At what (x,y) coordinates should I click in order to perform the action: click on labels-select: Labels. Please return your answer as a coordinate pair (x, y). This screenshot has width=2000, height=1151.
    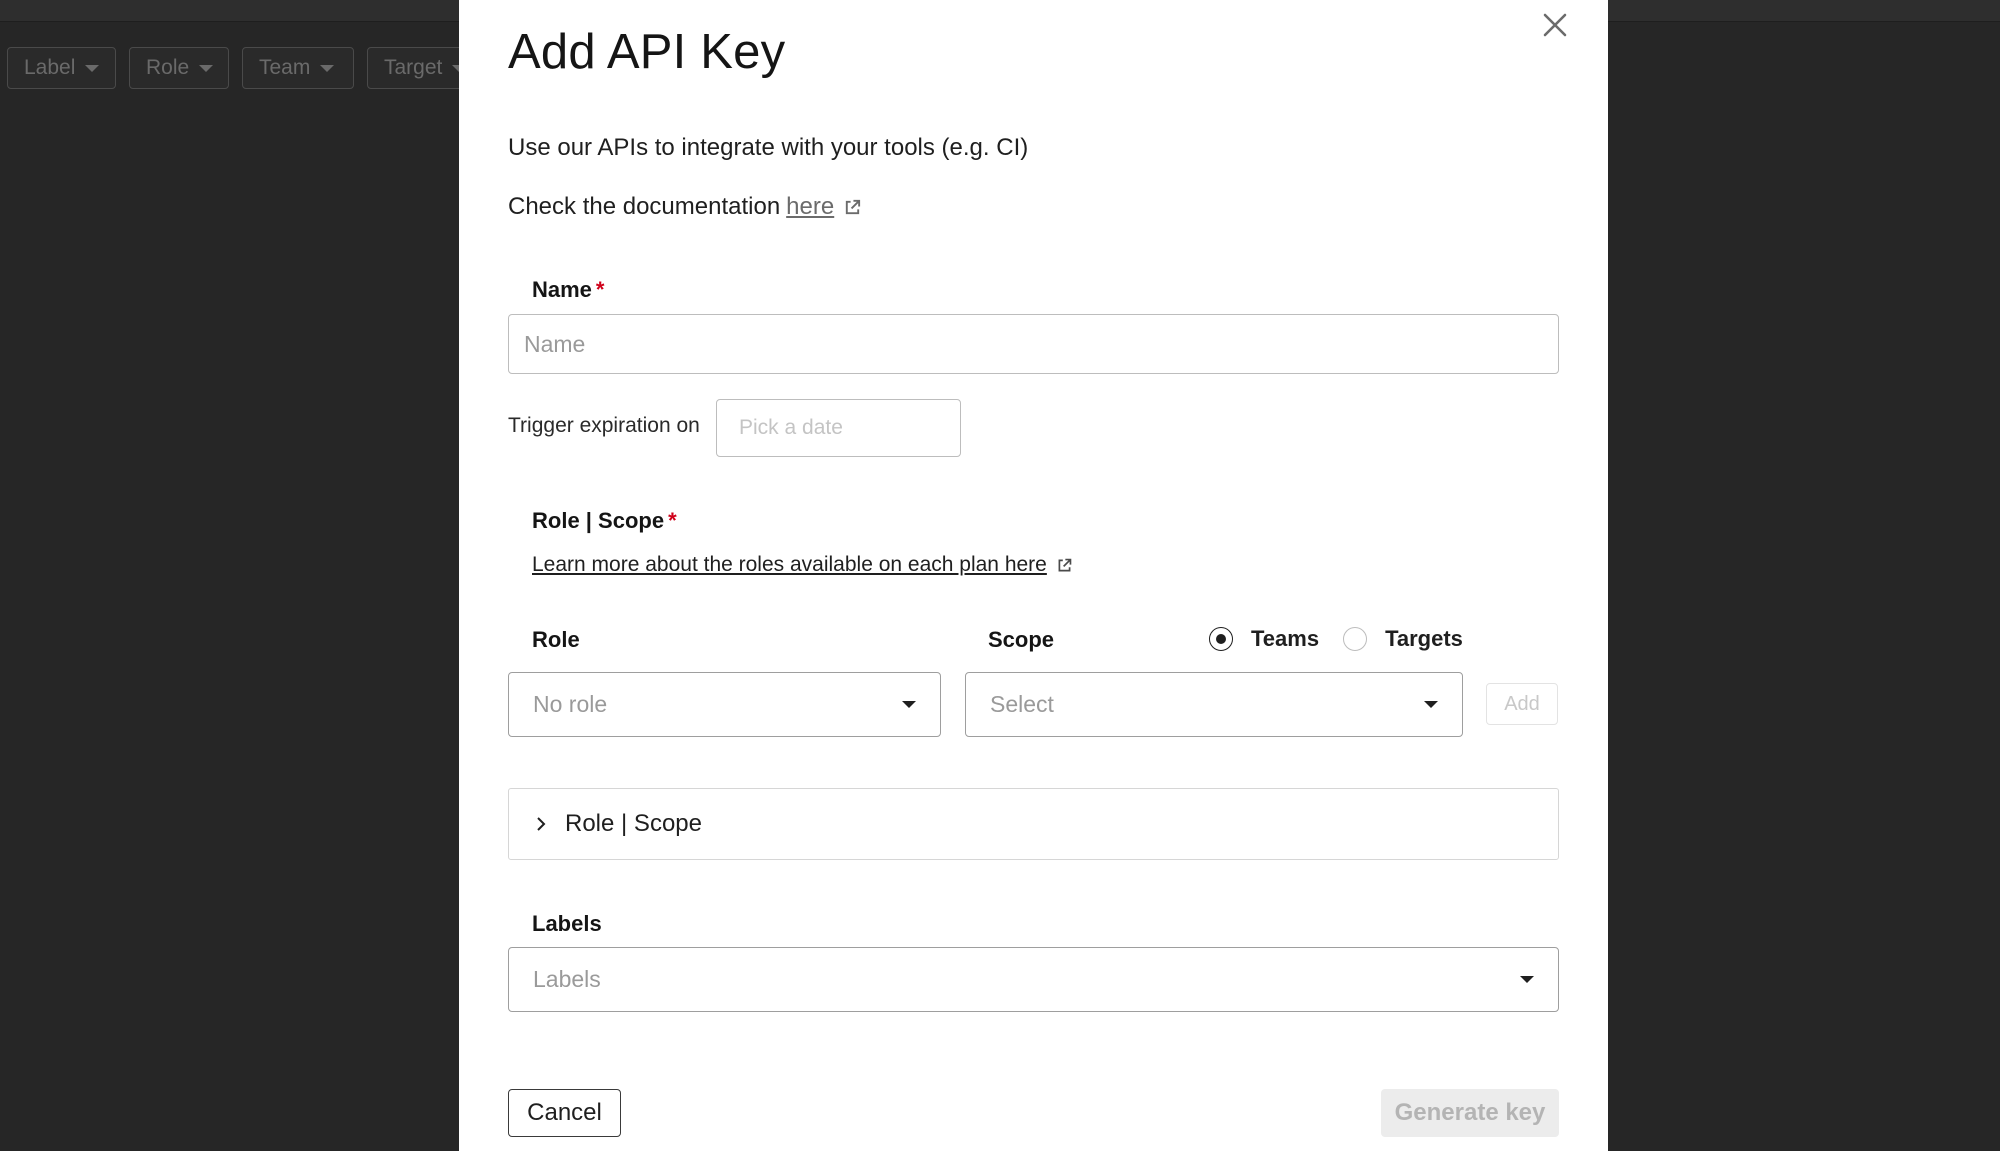
    Looking at the image, I should click on (1033, 979).